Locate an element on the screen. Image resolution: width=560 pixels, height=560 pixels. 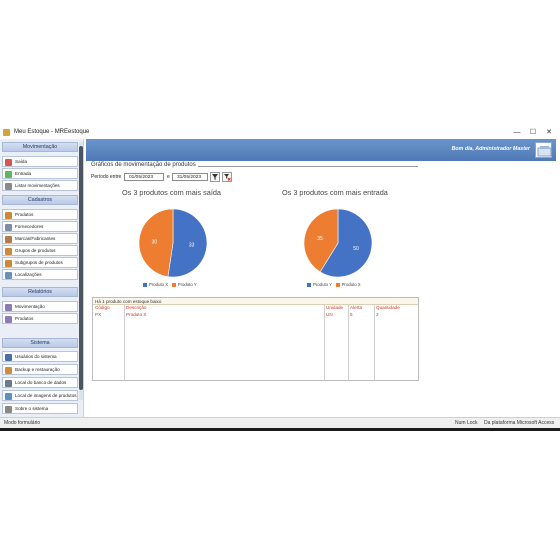
window-title: Meu Estoque - MREestoque is located at coordinates (52, 132).